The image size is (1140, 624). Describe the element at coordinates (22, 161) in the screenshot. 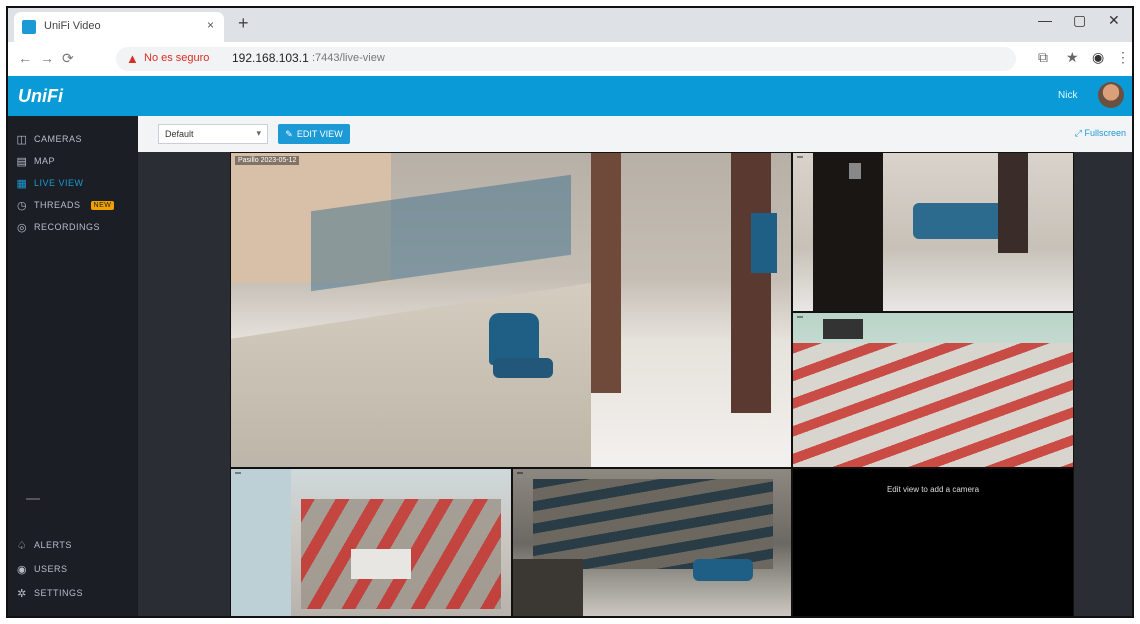

I see `map-icon: ▤` at that location.